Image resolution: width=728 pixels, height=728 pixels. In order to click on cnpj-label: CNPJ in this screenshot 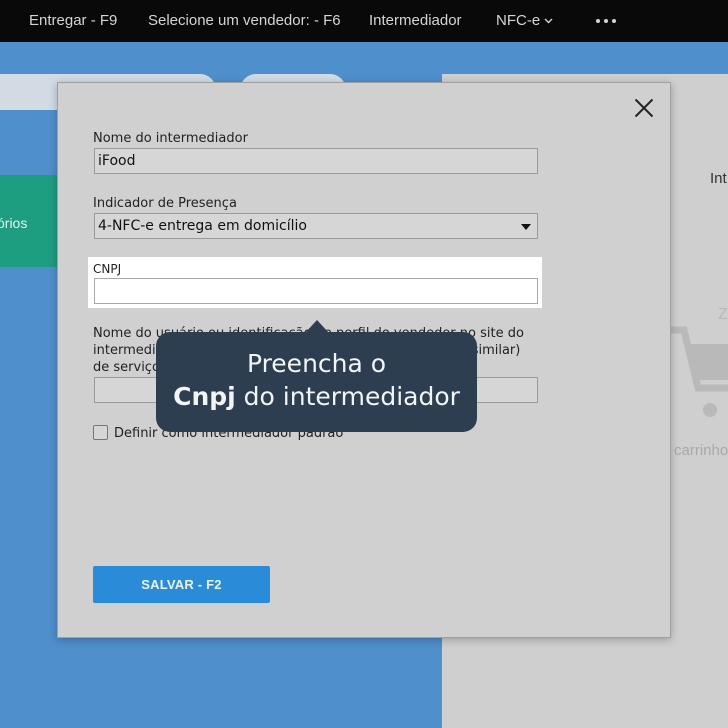, I will do `click(107, 269)`.